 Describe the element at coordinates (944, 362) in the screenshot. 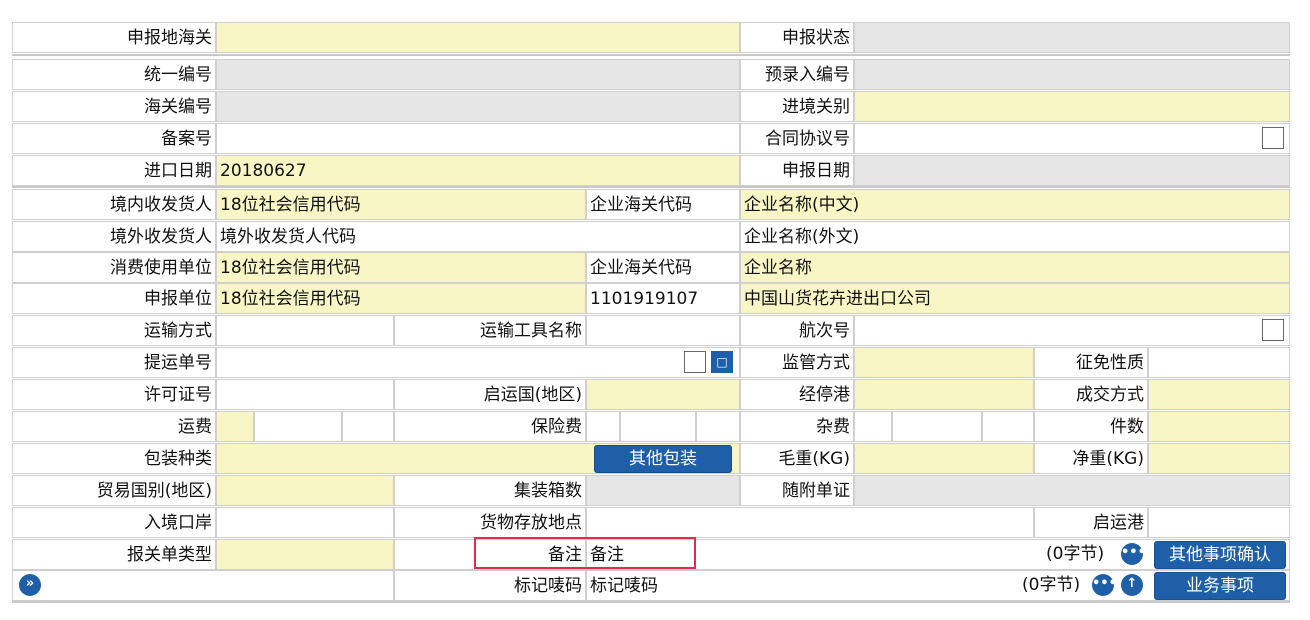

I see `supervision-field` at that location.